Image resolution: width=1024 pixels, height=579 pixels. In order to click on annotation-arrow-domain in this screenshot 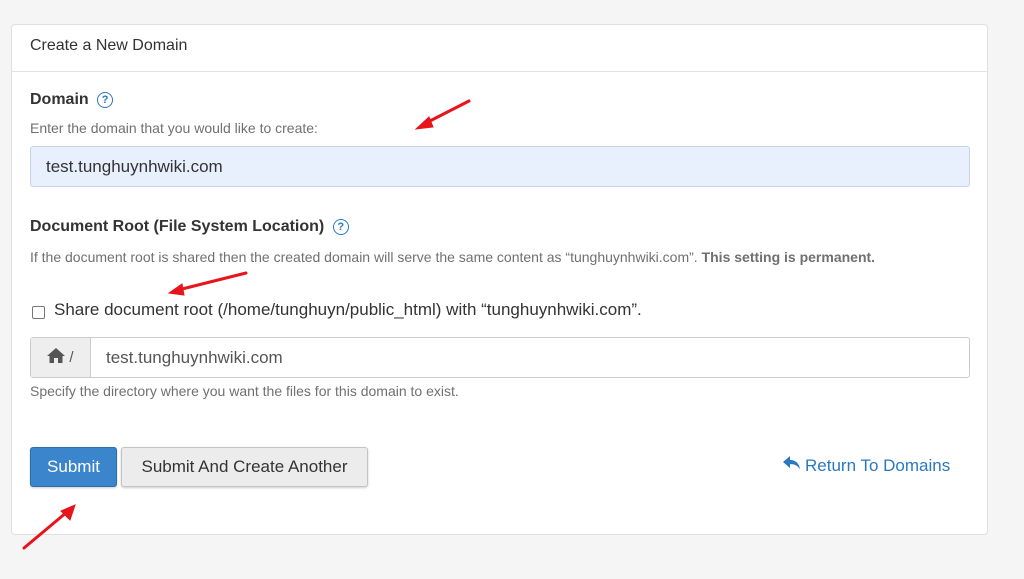, I will do `click(442, 114)`.